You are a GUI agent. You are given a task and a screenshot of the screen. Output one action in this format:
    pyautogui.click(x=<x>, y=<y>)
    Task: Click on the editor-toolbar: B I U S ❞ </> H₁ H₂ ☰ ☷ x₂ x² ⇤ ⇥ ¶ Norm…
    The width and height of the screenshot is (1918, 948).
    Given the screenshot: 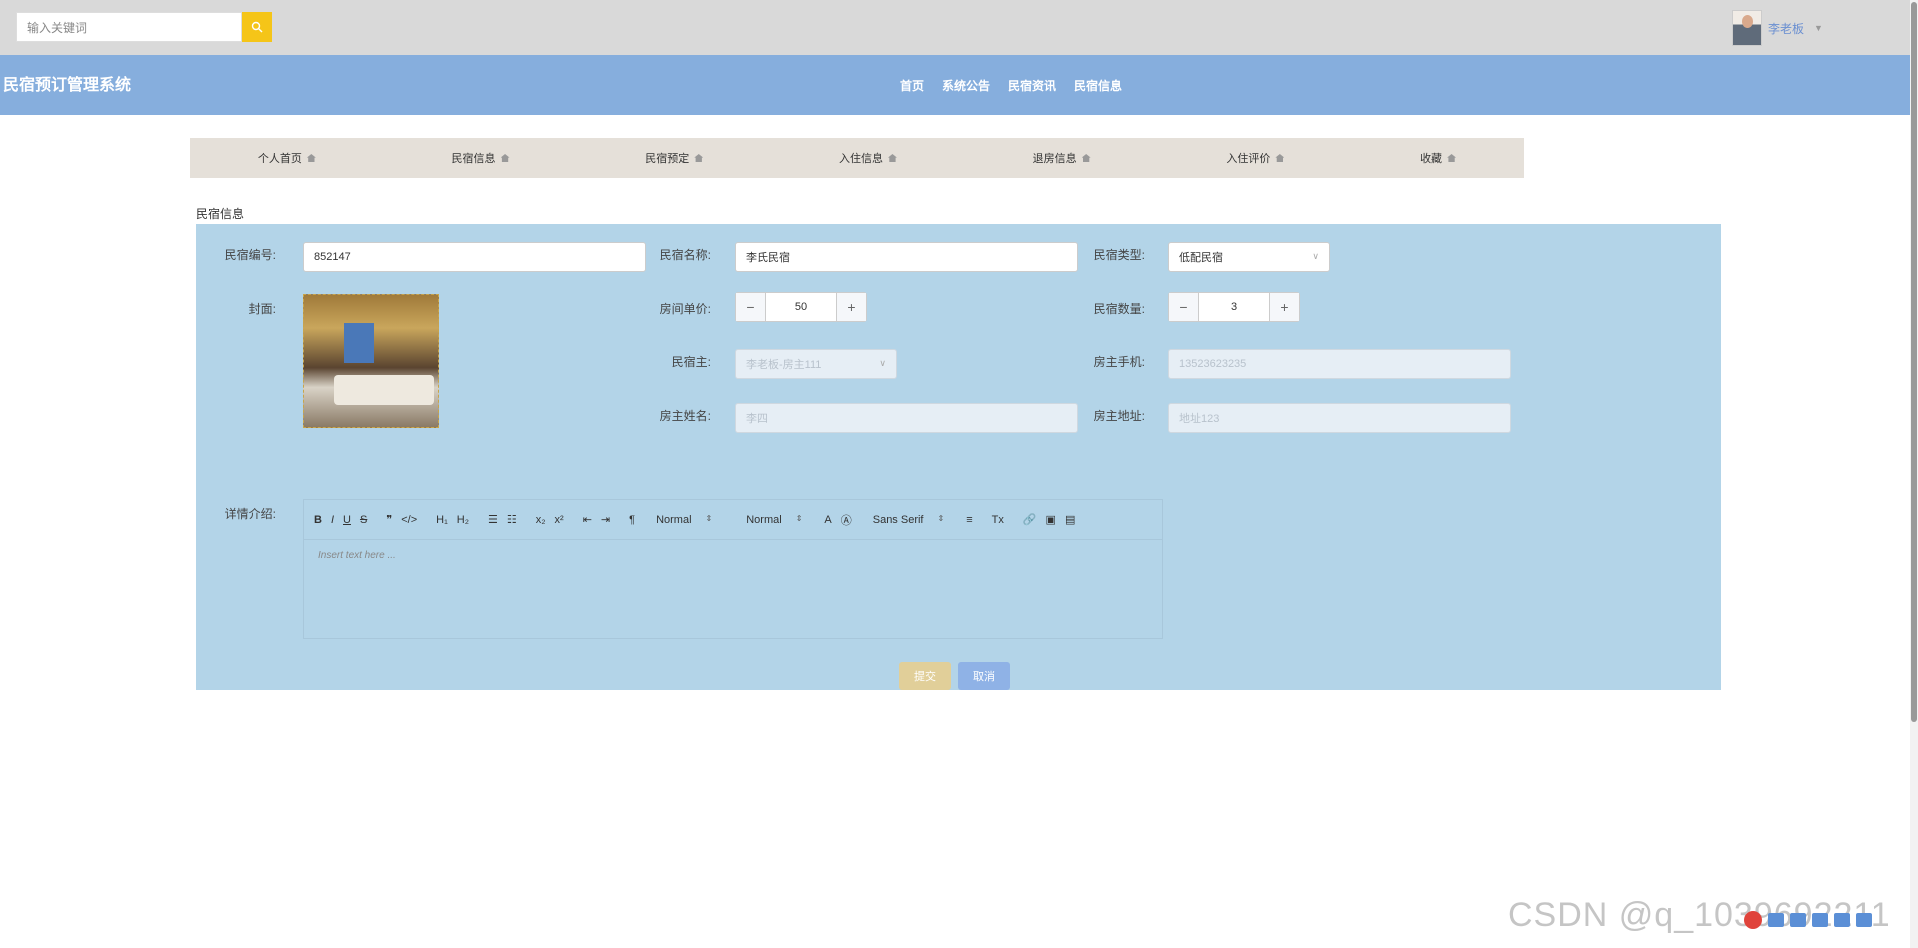 What is the action you would take?
    pyautogui.click(x=733, y=520)
    